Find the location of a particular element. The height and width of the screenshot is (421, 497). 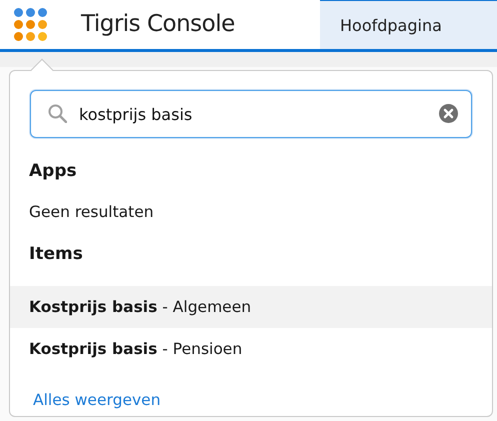

search-icon is located at coordinates (57, 113).